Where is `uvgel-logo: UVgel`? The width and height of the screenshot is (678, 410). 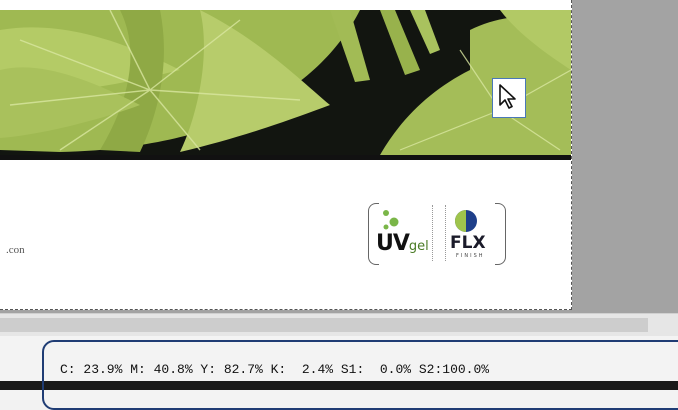
uvgel-logo: UVgel is located at coordinates (402, 243).